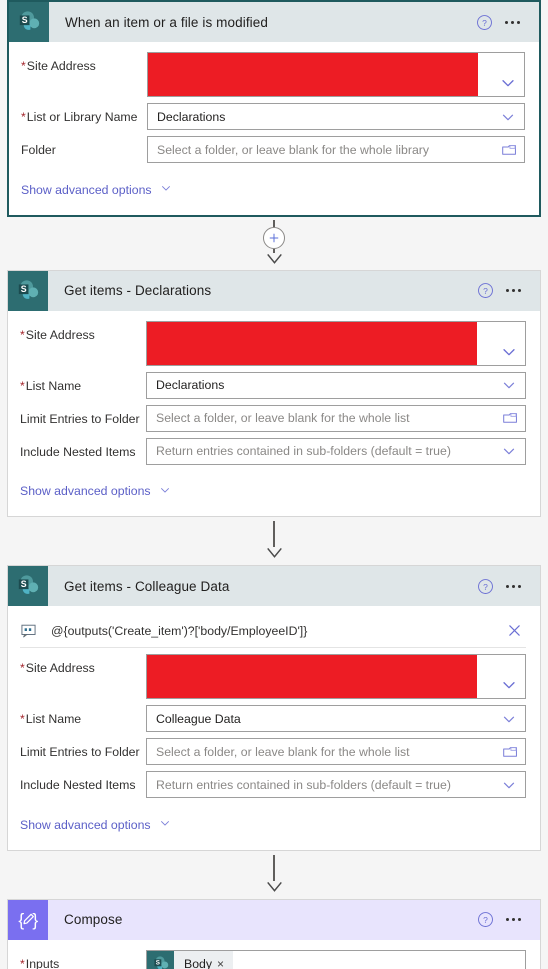  Describe the element at coordinates (78, 785) in the screenshot. I see `field-label-text: Include Nested Items` at that location.